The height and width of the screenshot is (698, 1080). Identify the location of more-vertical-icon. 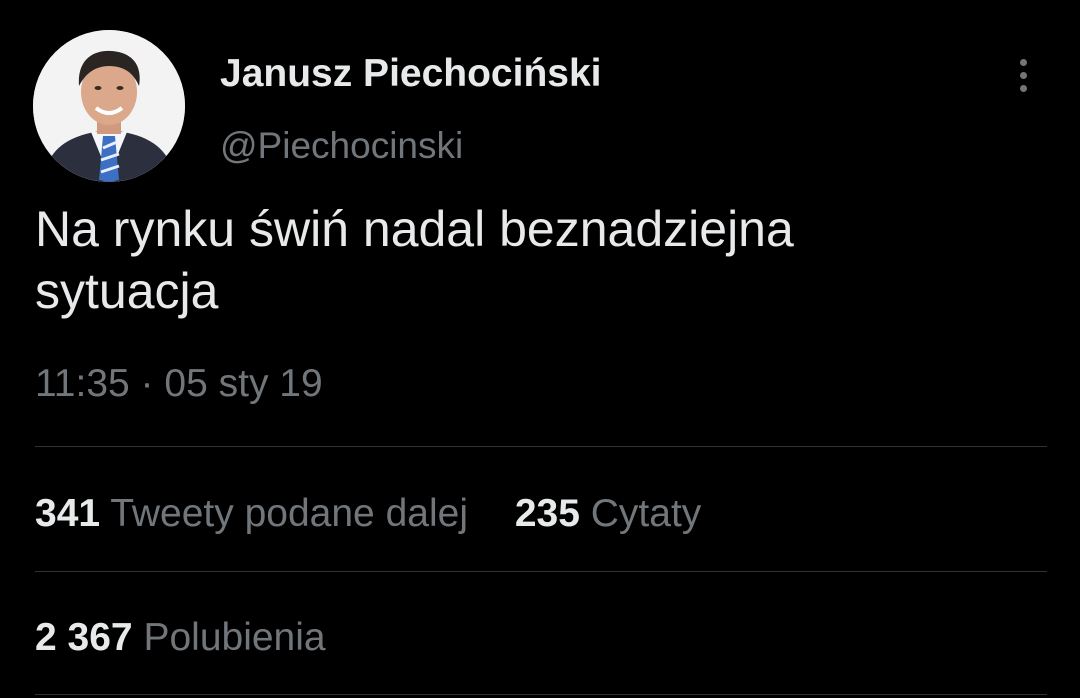
(1024, 75).